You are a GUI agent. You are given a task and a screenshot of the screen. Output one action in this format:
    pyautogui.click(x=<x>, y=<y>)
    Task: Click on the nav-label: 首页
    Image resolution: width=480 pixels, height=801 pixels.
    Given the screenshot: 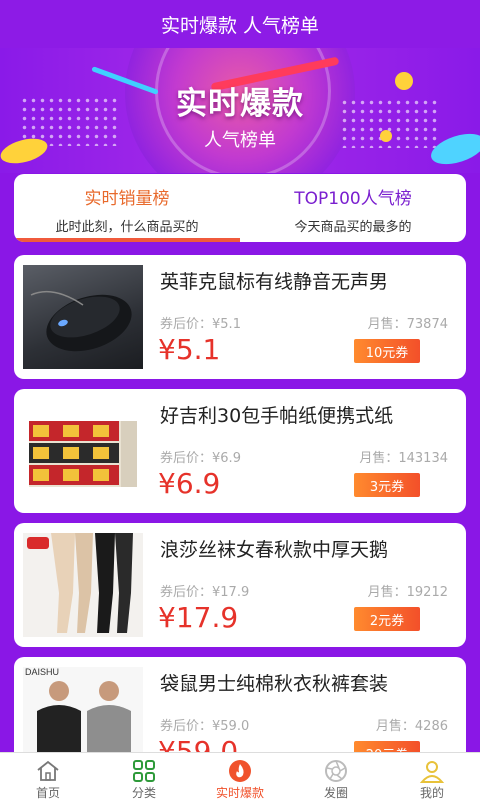 What is the action you would take?
    pyautogui.click(x=47, y=793)
    